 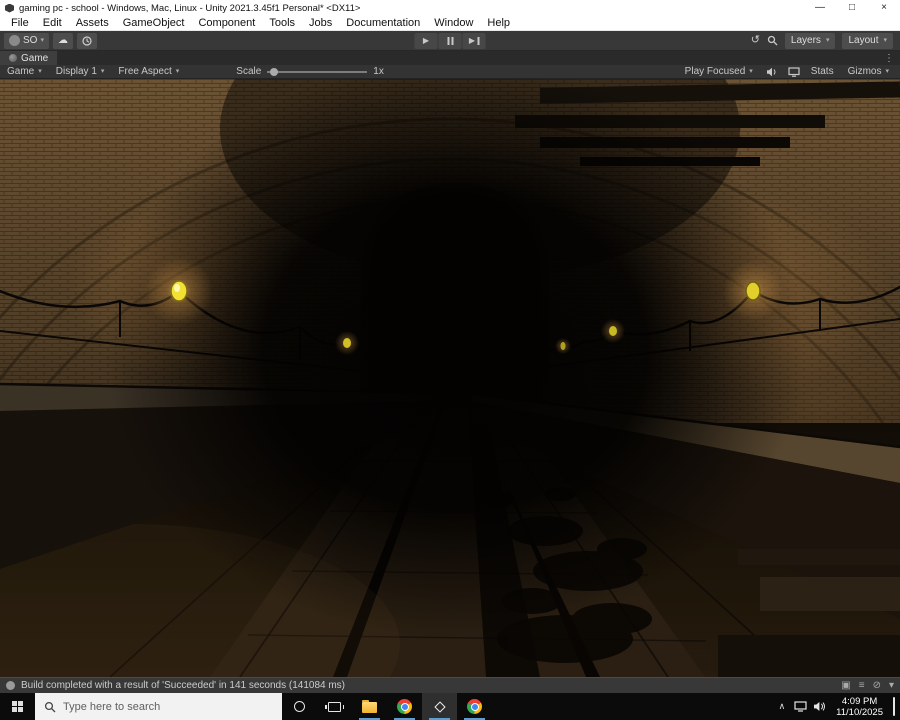 I want to click on game-tab-bar: Game ⋮, so click(x=450, y=58).